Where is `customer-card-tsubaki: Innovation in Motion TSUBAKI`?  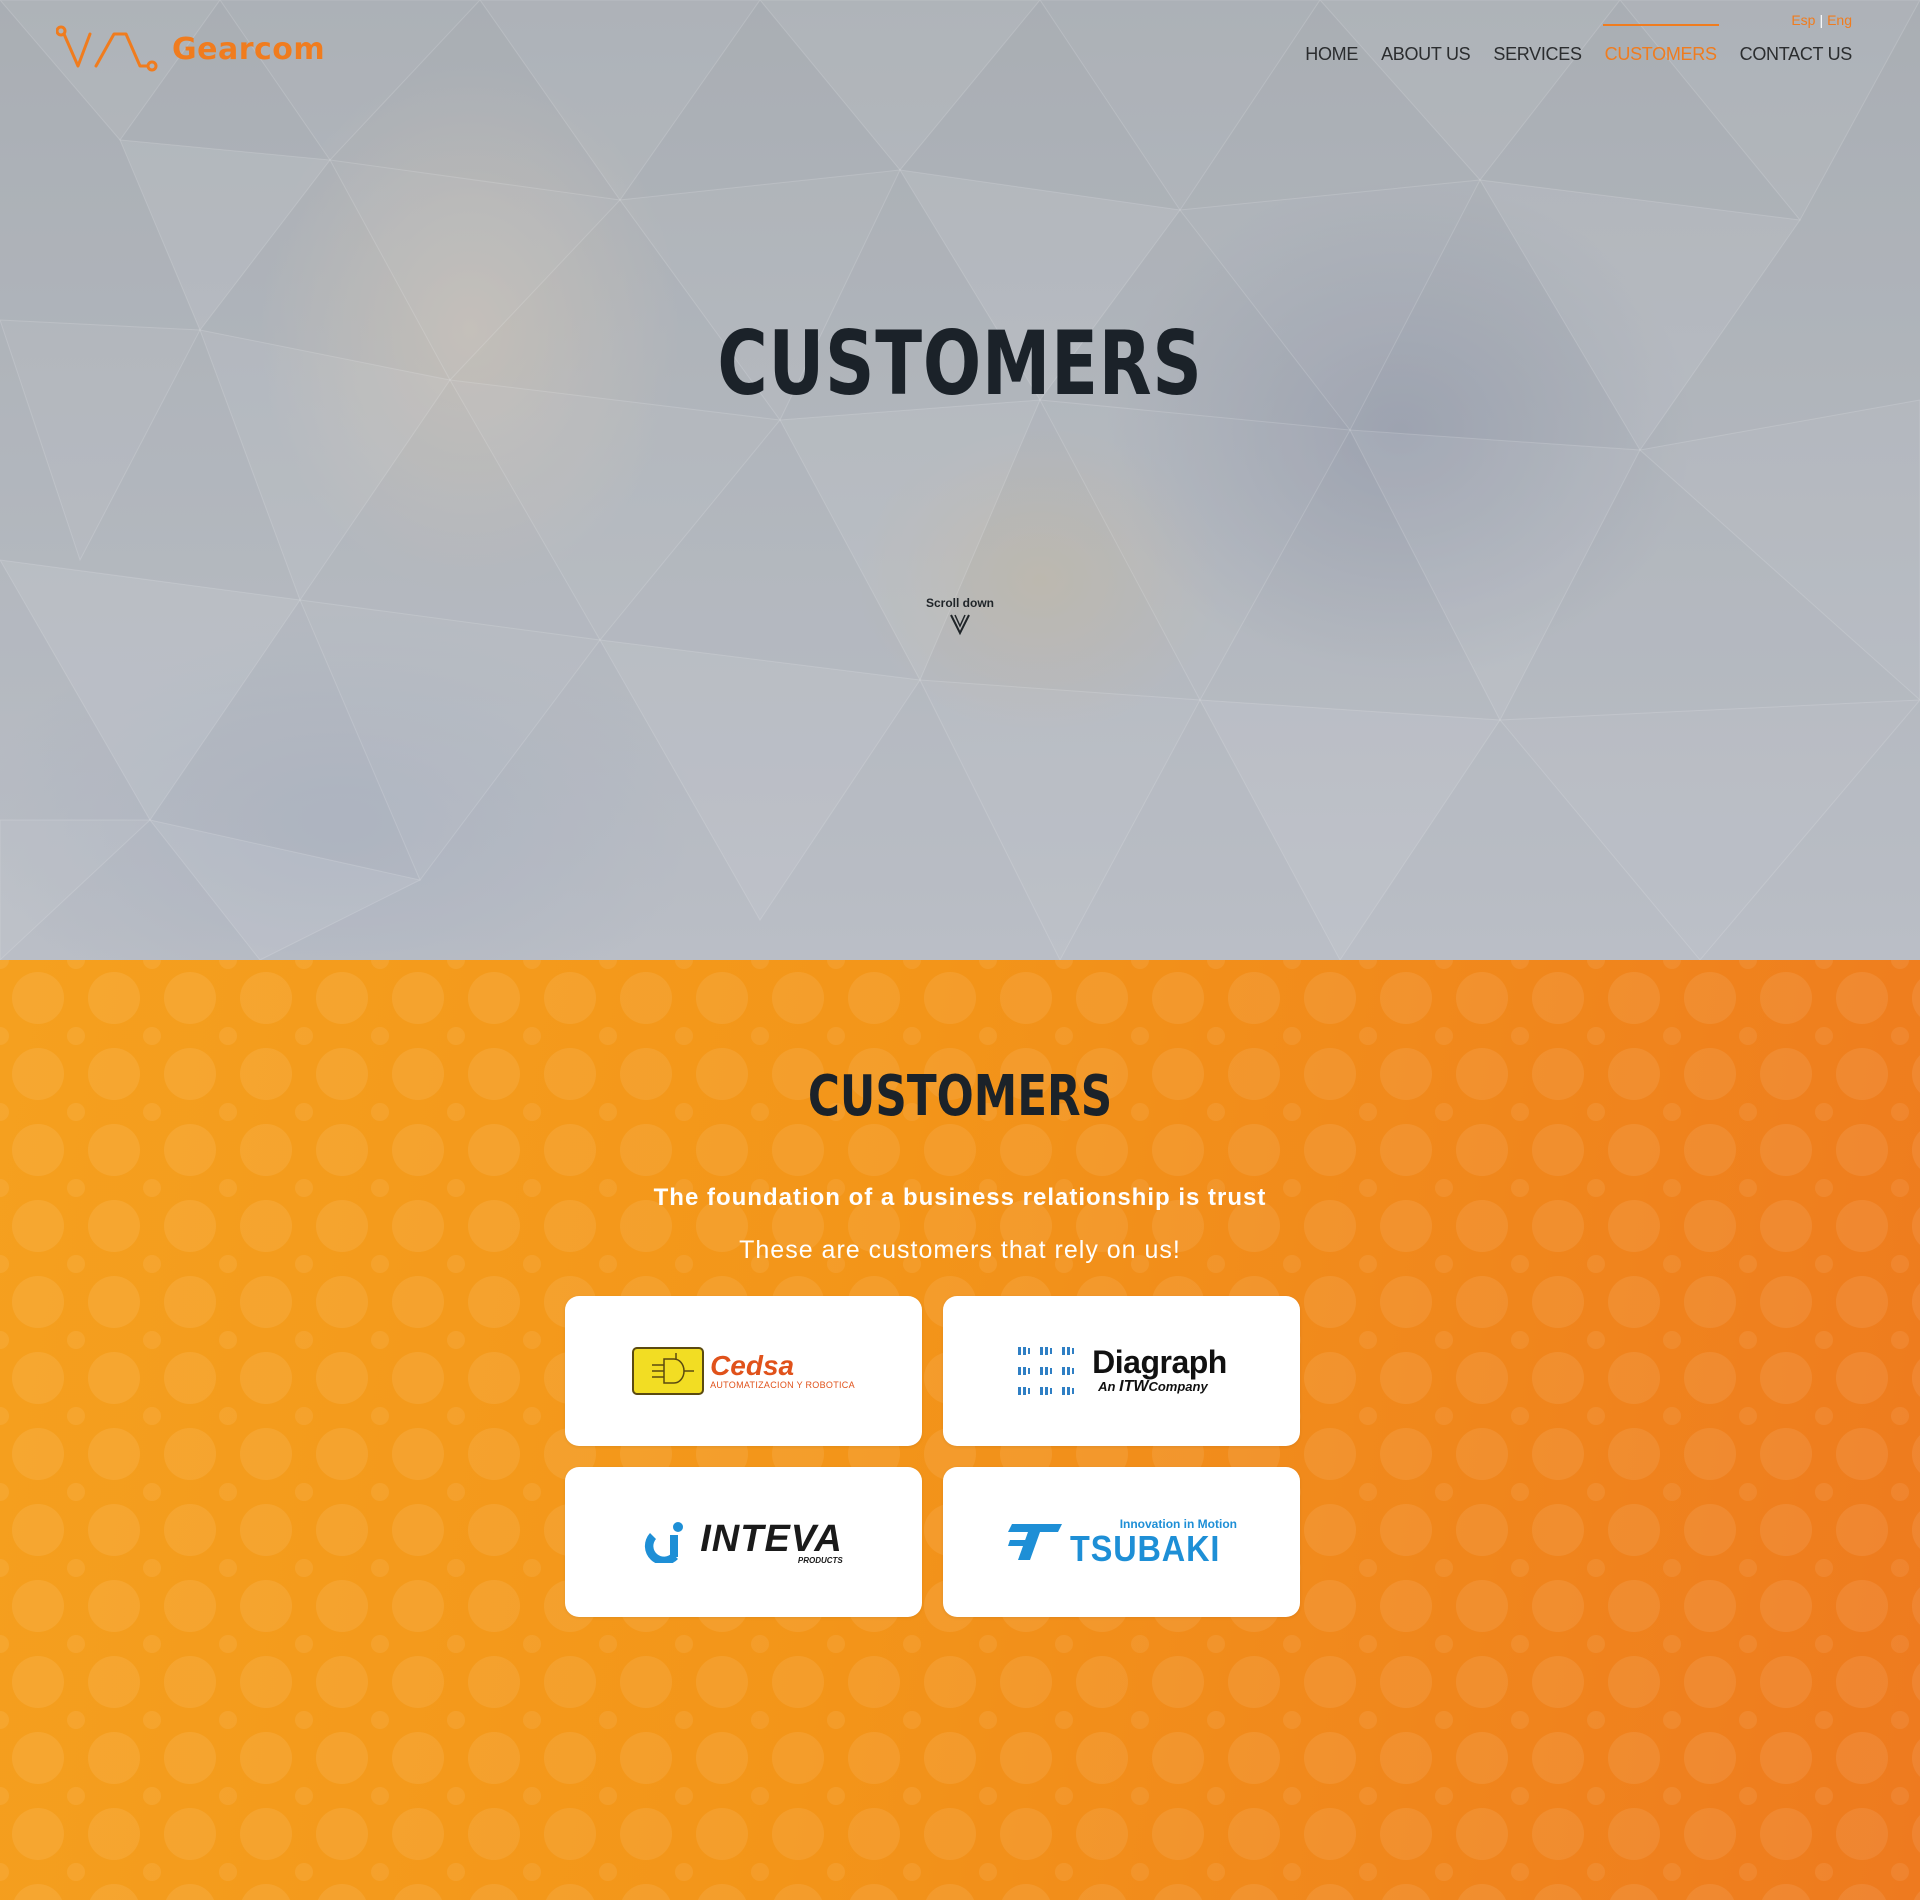 customer-card-tsubaki: Innovation in Motion TSUBAKI is located at coordinates (1121, 1542).